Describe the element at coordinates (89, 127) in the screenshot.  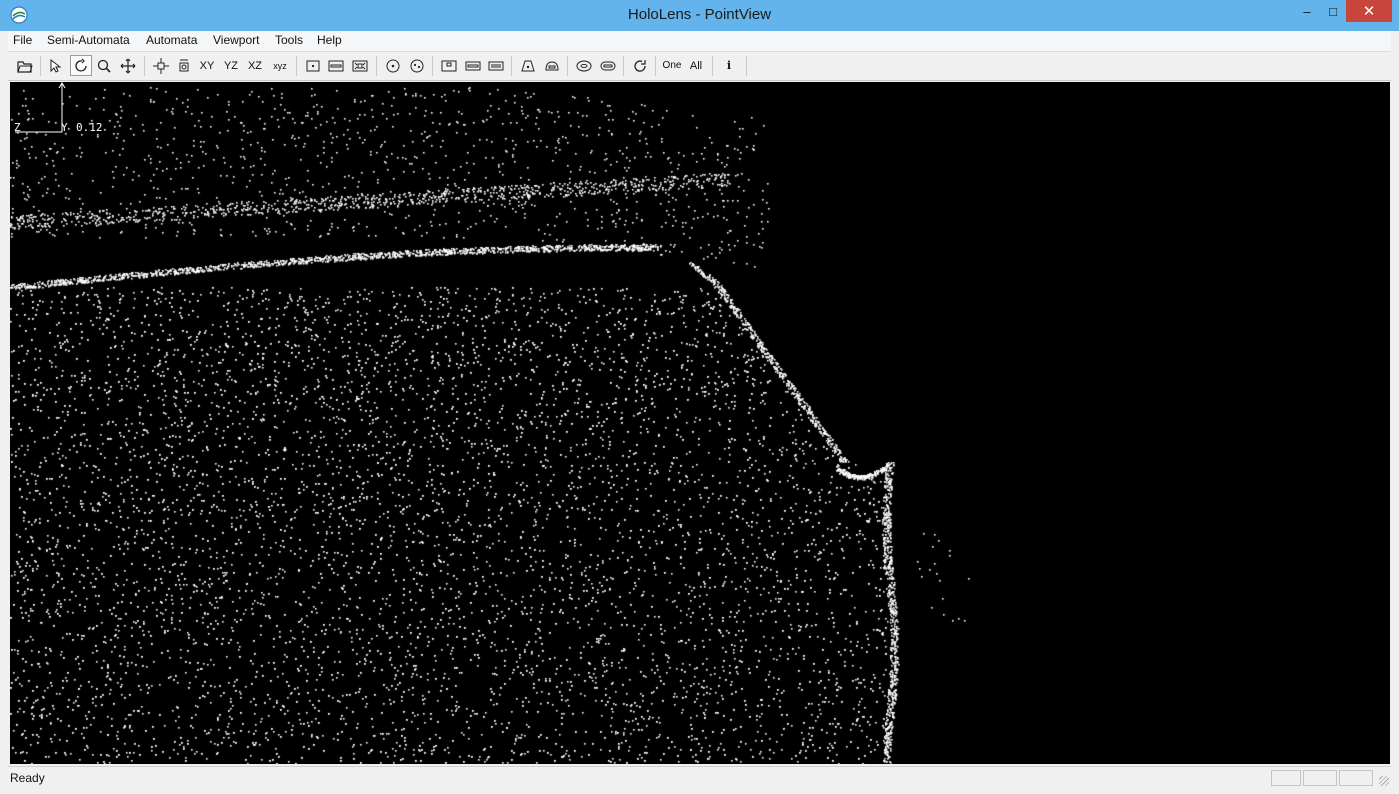
I see `scale-readout: 0.12` at that location.